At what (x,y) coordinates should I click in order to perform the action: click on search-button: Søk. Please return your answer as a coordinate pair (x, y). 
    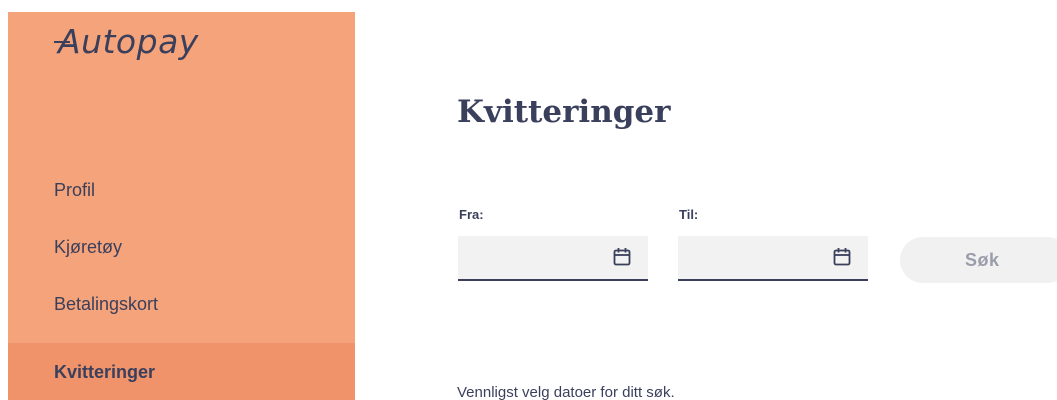
    Looking at the image, I should click on (978, 260).